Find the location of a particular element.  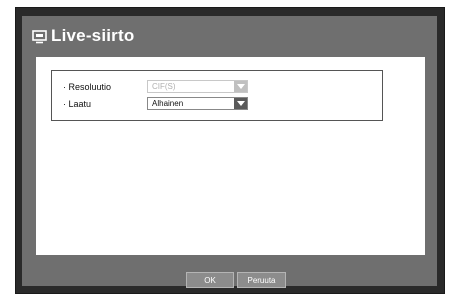

resolution-label: · Resoluutio is located at coordinates (87, 87).